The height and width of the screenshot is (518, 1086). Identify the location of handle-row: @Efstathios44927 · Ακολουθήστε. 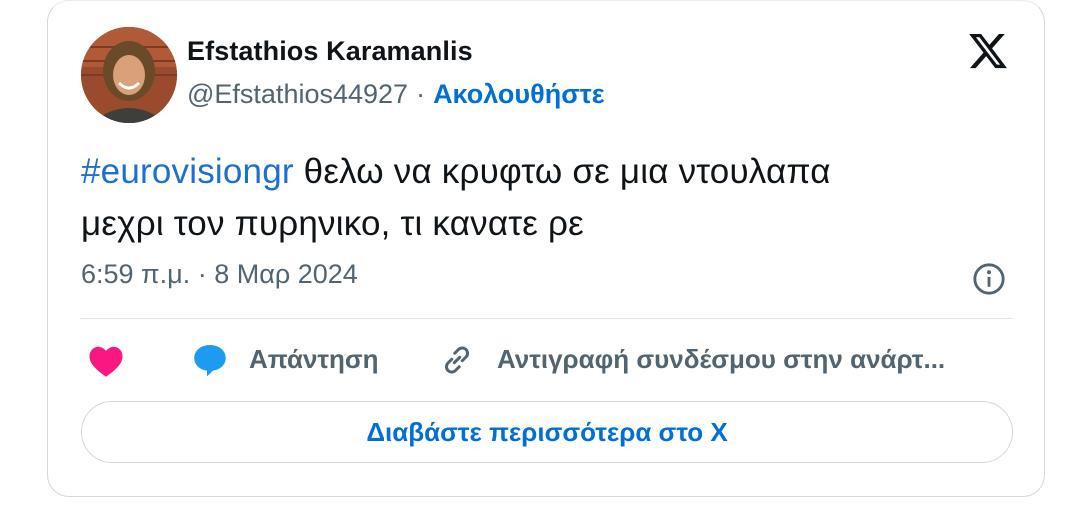
(396, 94).